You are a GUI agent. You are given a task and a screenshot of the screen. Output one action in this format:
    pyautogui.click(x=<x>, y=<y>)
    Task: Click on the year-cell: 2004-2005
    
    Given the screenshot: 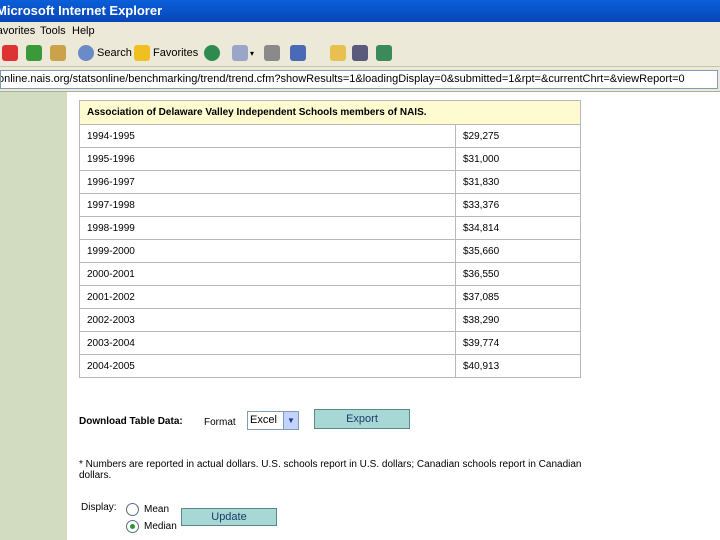 What is the action you would take?
    pyautogui.click(x=267, y=366)
    